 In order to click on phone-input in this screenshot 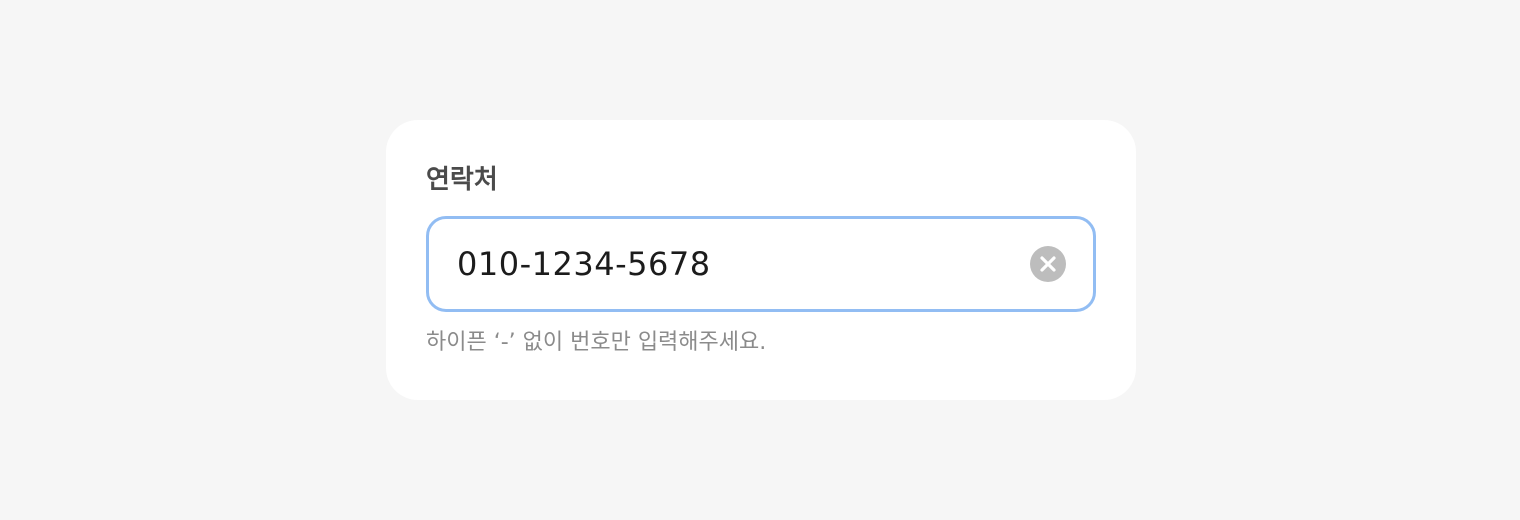, I will do `click(737, 264)`.